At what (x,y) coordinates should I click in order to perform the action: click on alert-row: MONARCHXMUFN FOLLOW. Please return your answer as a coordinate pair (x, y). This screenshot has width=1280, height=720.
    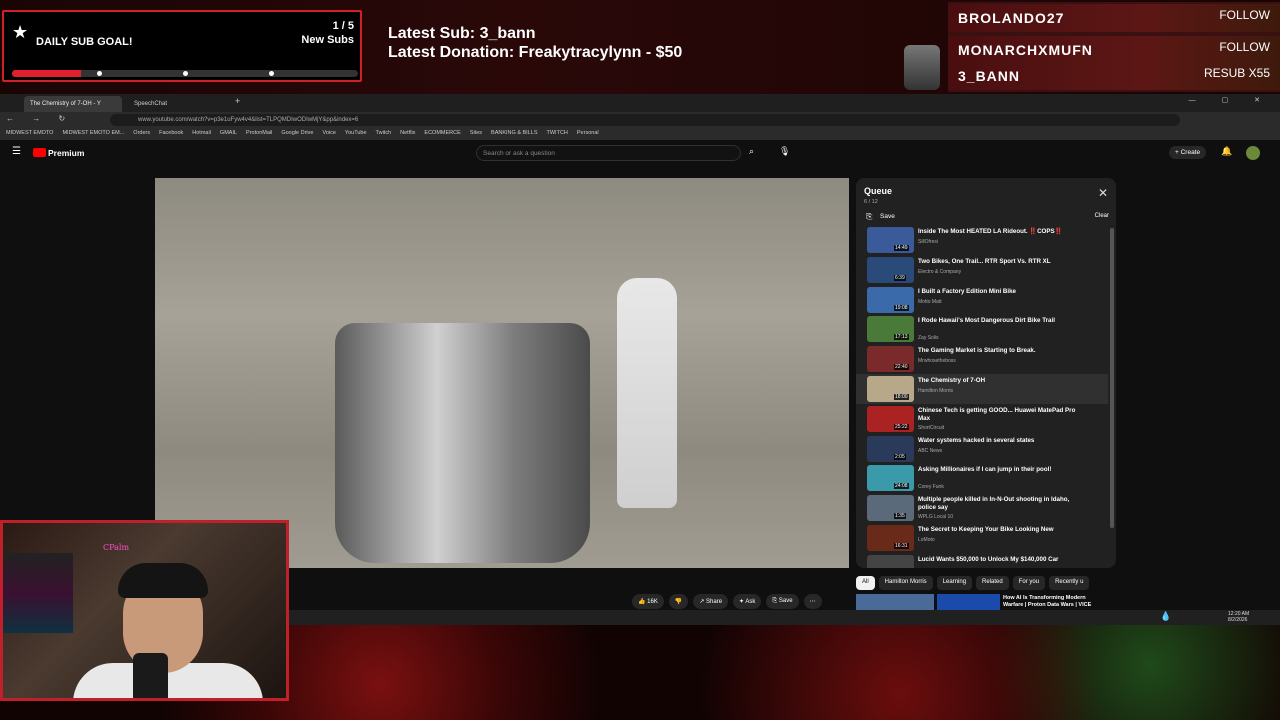
    Looking at the image, I should click on (1114, 50).